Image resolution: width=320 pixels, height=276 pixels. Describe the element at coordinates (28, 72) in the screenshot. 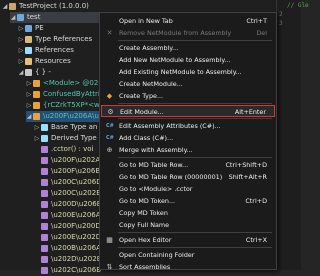

I see `namespace-icon` at that location.